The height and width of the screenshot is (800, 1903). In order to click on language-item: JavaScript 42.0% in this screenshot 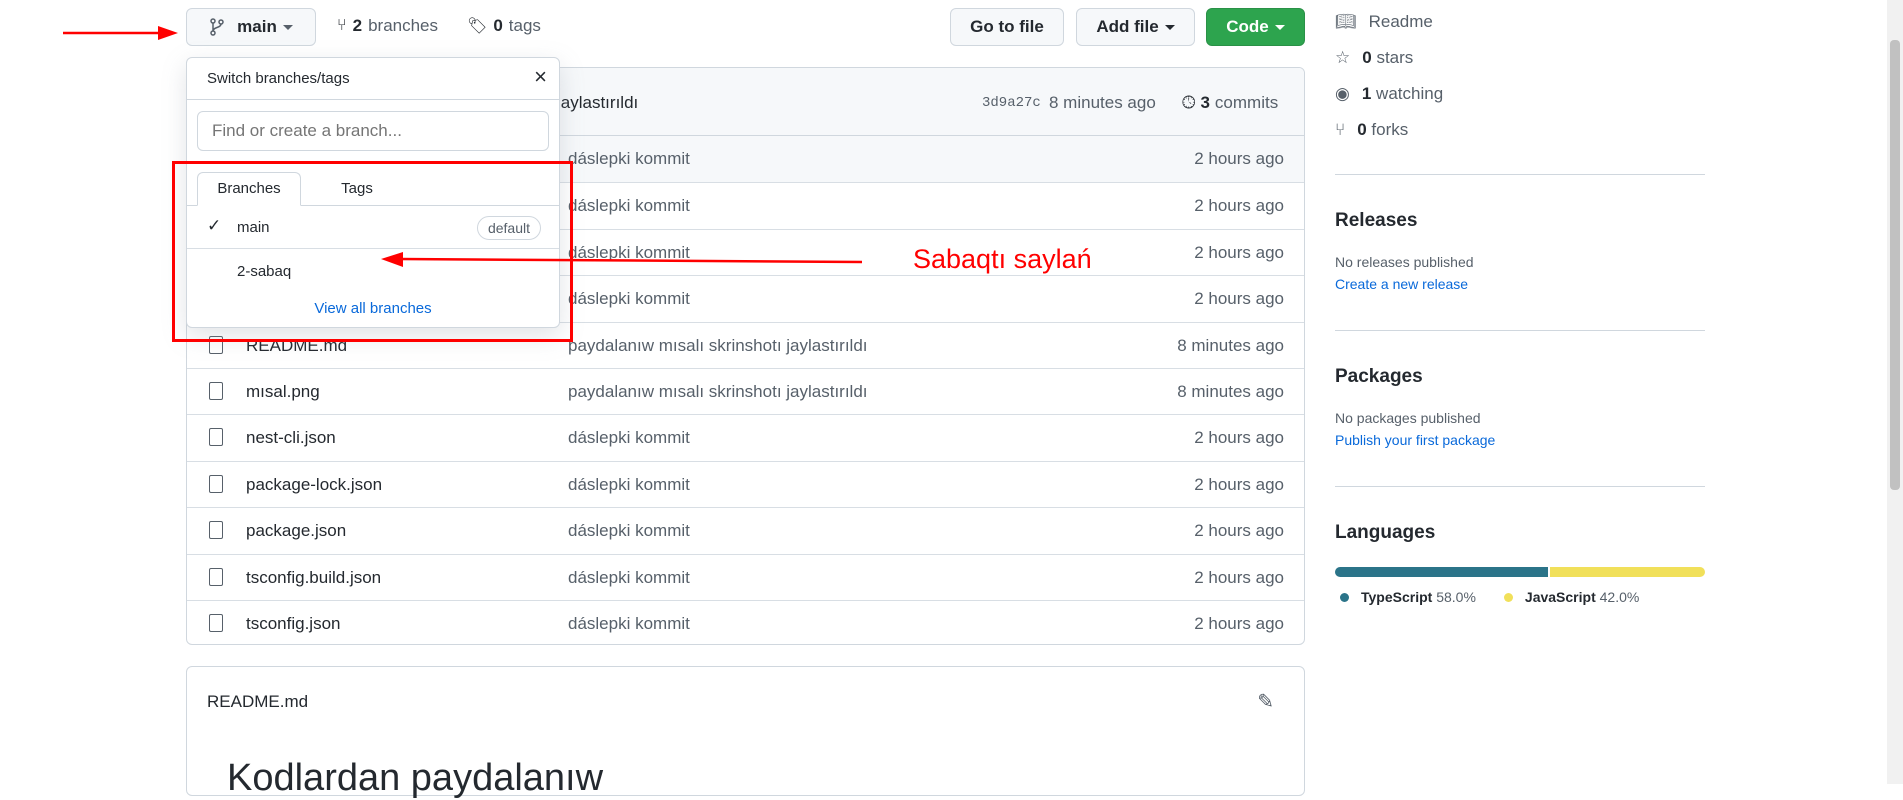, I will do `click(1571, 597)`.